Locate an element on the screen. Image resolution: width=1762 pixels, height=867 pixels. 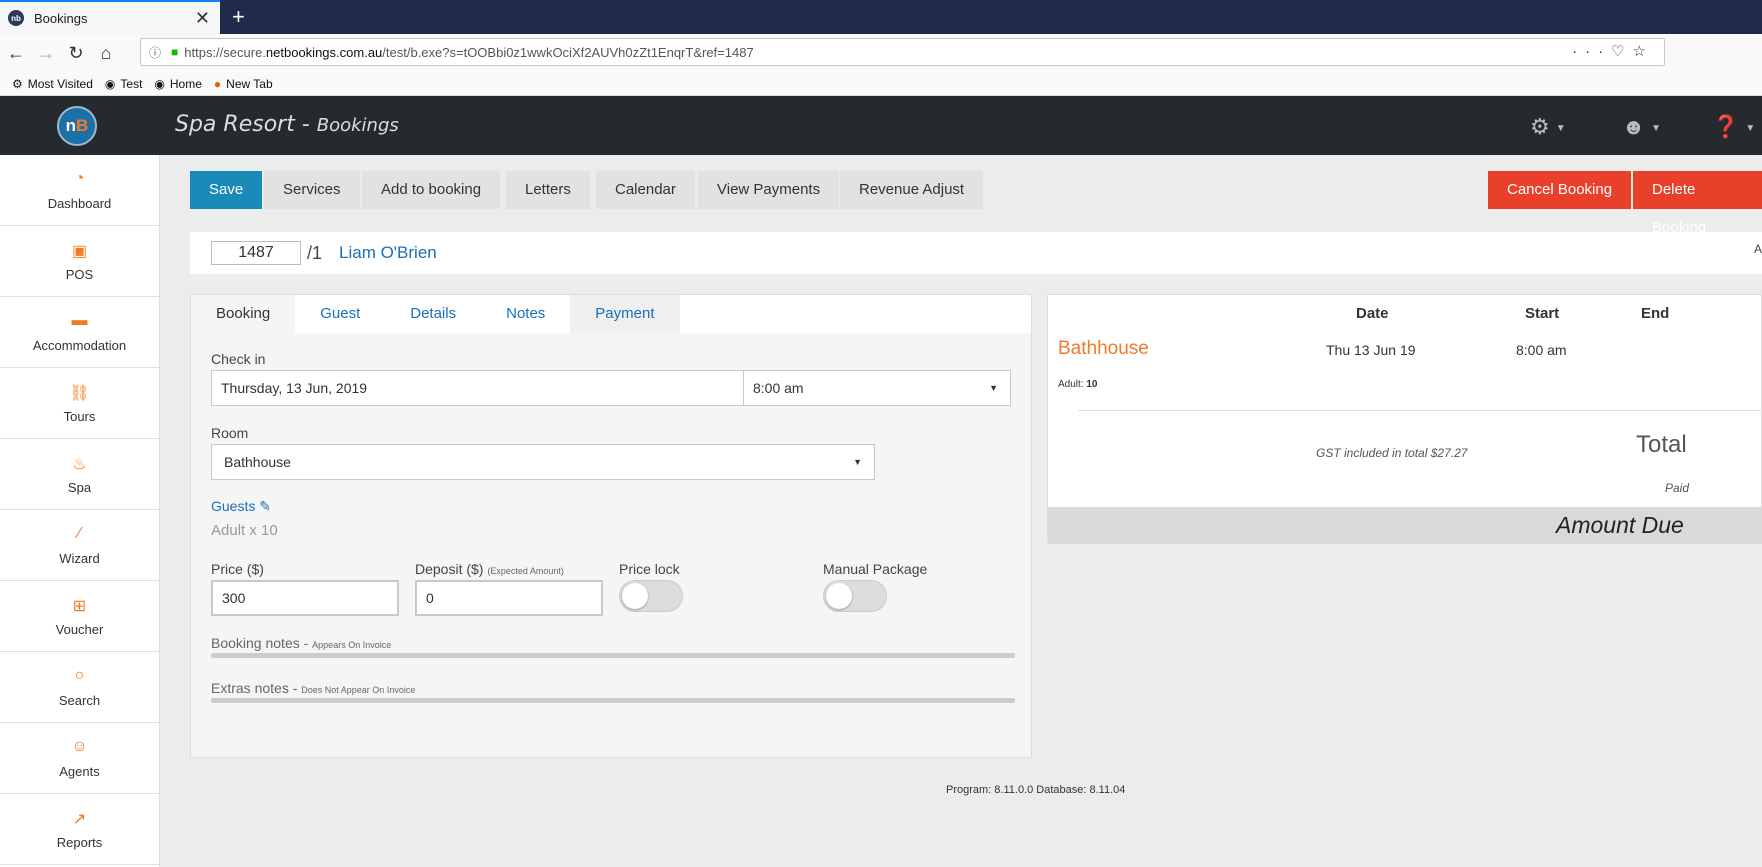
col-start-header: Start is located at coordinates (1542, 313).